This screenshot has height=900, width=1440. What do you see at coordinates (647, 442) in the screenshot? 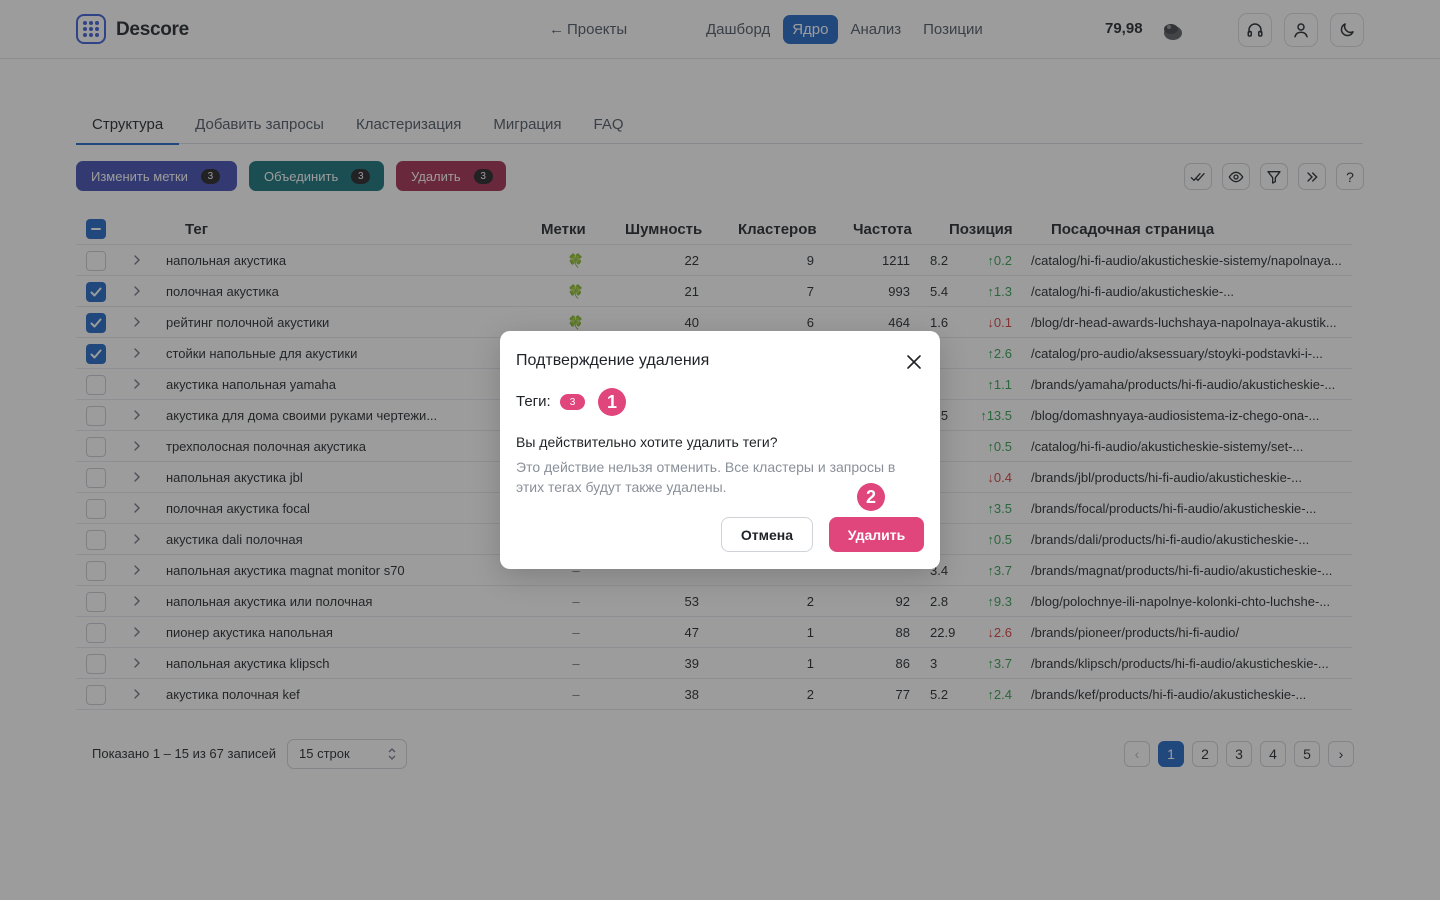
I see `dialog-question: Вы действительно хотите удалить теги?` at bounding box center [647, 442].